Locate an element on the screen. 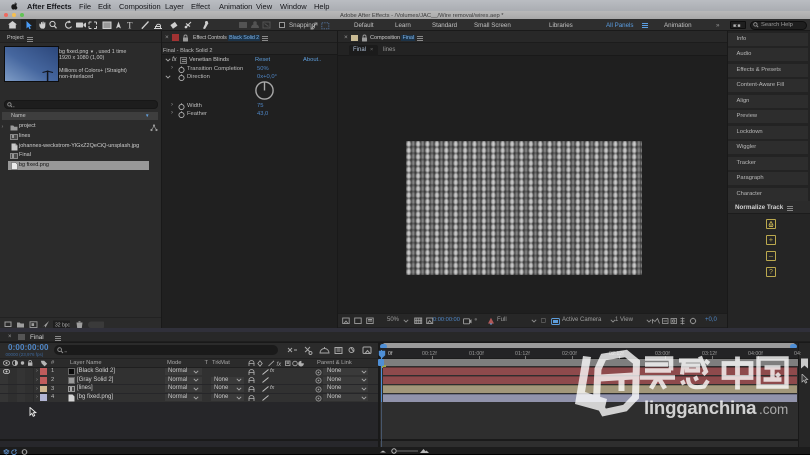  svg-text: T is located at coordinates (130, 26).